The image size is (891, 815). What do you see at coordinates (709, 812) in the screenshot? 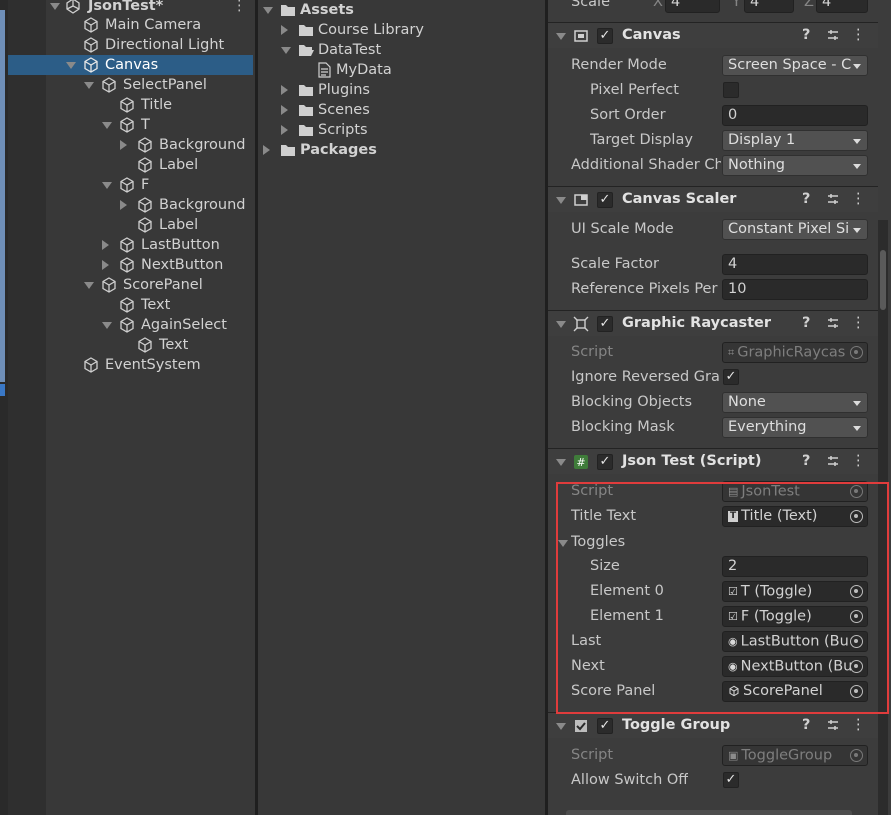
I see `add-component-button` at bounding box center [709, 812].